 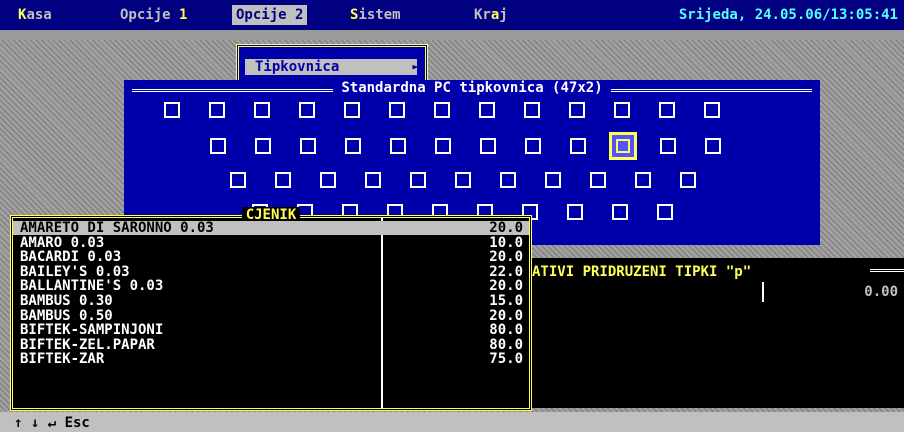 What do you see at coordinates (87, 344) in the screenshot?
I see `item-name: BIFTEK-ZEL.PAPAR` at bounding box center [87, 344].